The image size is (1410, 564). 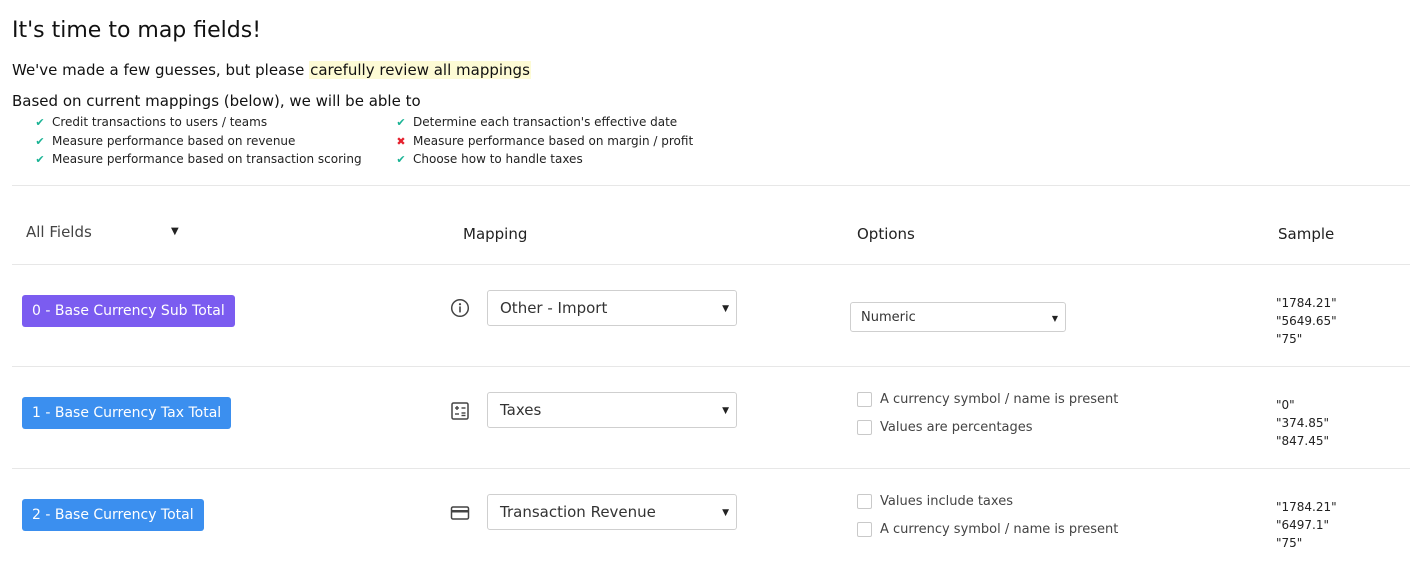 What do you see at coordinates (151, 122) in the screenshot?
I see `capability-item: ✔ Credit transactions to users / teams` at bounding box center [151, 122].